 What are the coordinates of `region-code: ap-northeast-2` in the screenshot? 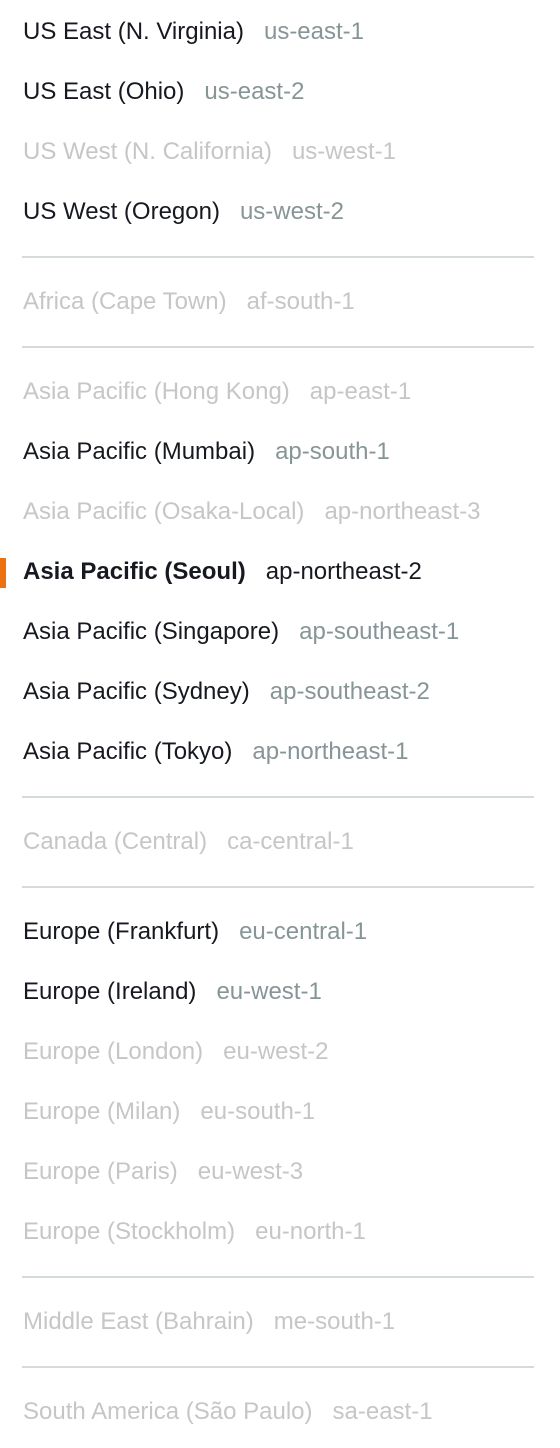 It's located at (343, 571).